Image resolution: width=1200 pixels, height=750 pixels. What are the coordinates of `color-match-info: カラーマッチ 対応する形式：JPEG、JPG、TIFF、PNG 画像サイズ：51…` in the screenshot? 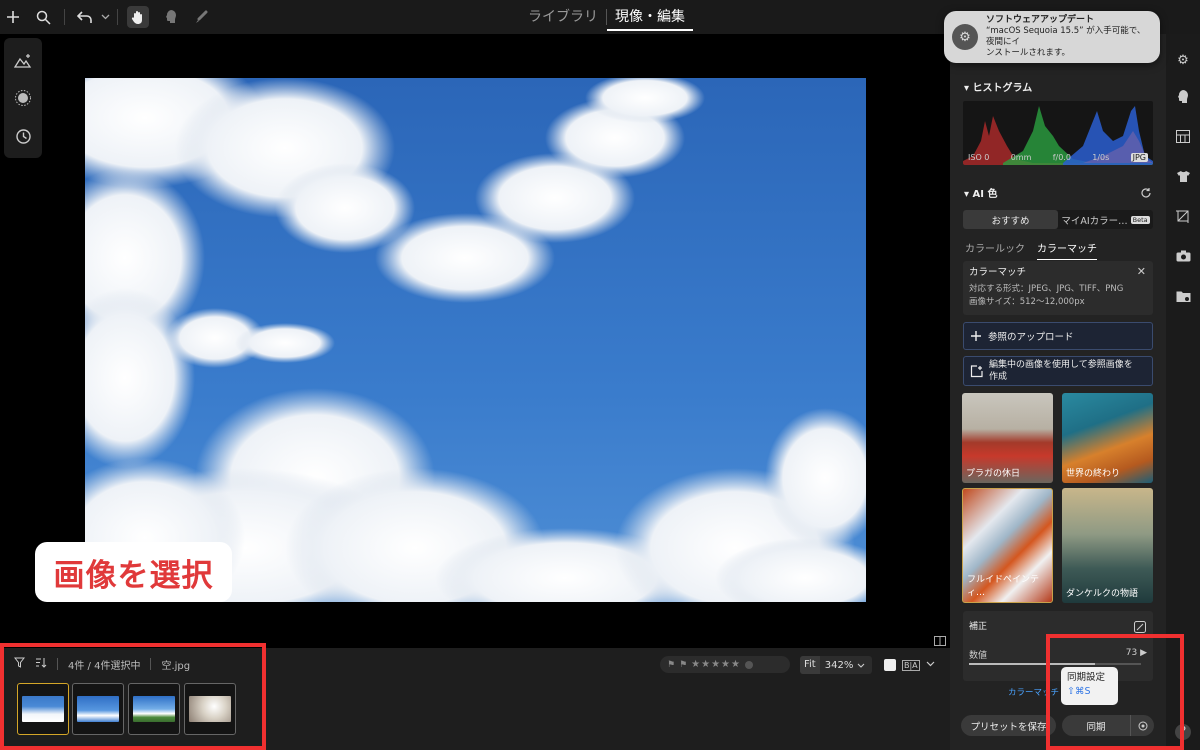 It's located at (1058, 288).